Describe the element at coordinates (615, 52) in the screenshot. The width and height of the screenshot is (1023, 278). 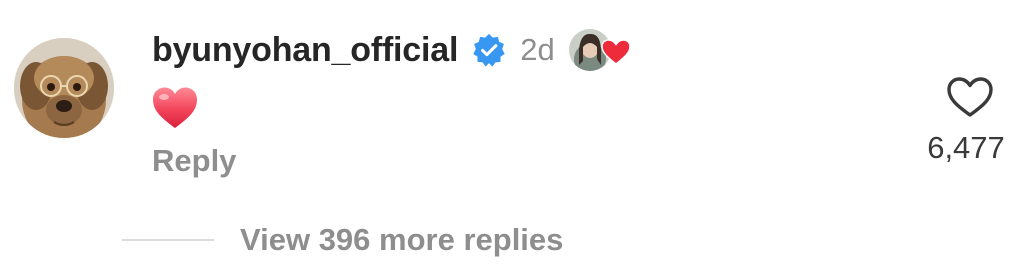
I see `mini-heart-icon` at that location.